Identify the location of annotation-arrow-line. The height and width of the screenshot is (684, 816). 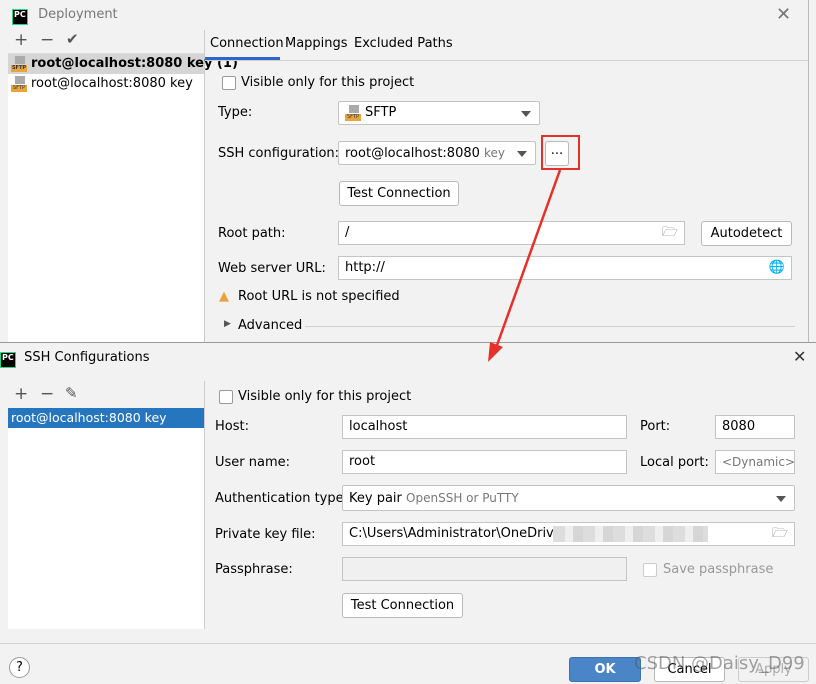
(528, 259).